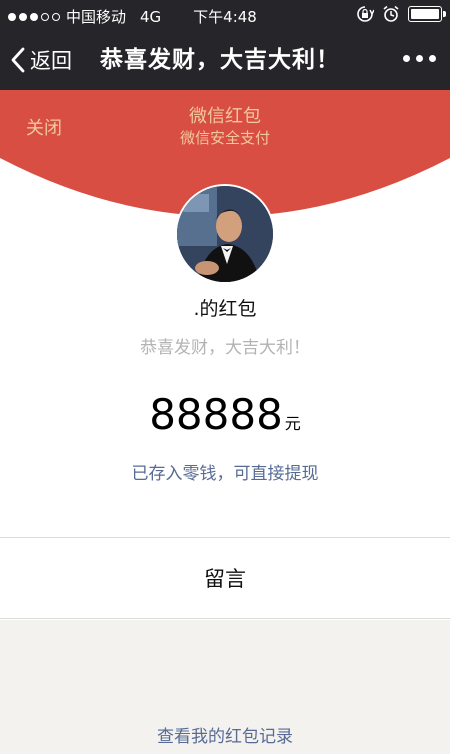  What do you see at coordinates (225, 471) in the screenshot?
I see `saved-to-balance-link: 已存入零钱，可直接提现` at bounding box center [225, 471].